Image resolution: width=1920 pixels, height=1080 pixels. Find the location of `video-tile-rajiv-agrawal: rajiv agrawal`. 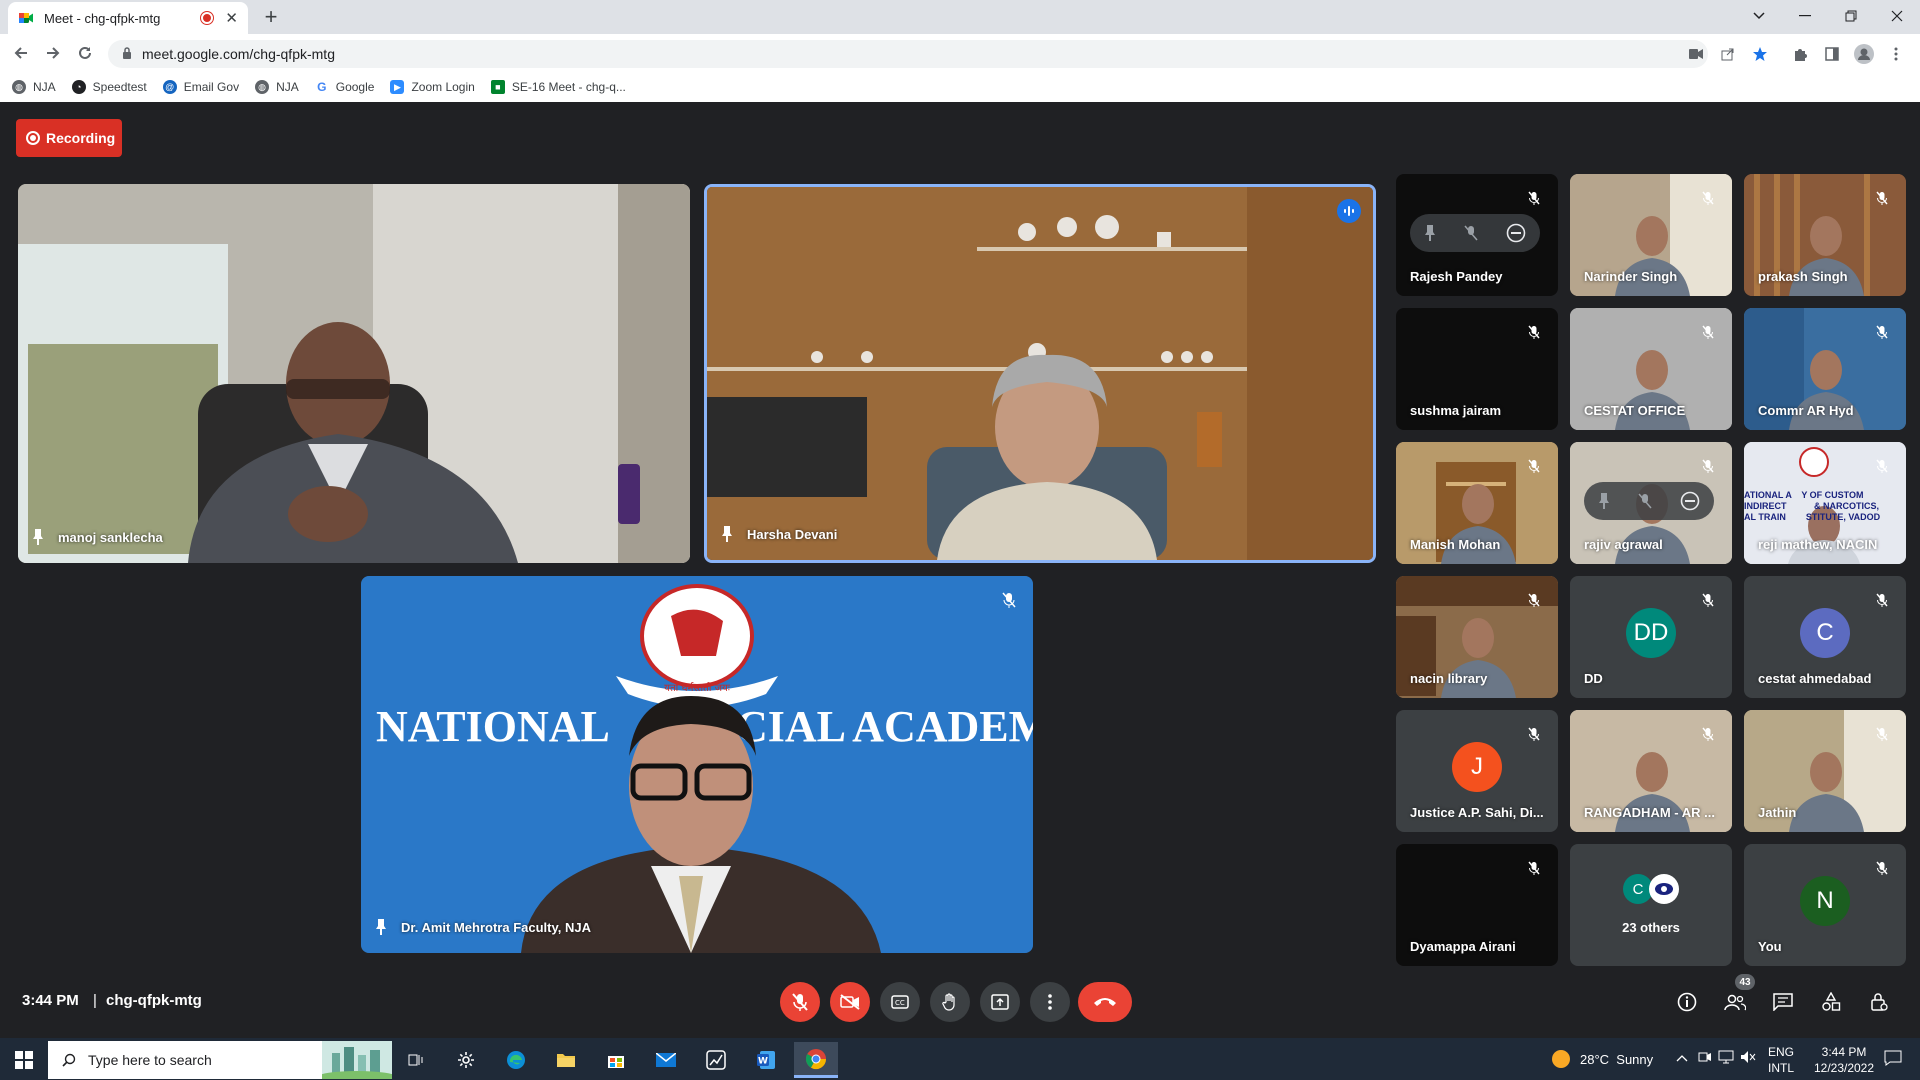

video-tile-rajiv-agrawal: rajiv agrawal is located at coordinates (1651, 503).